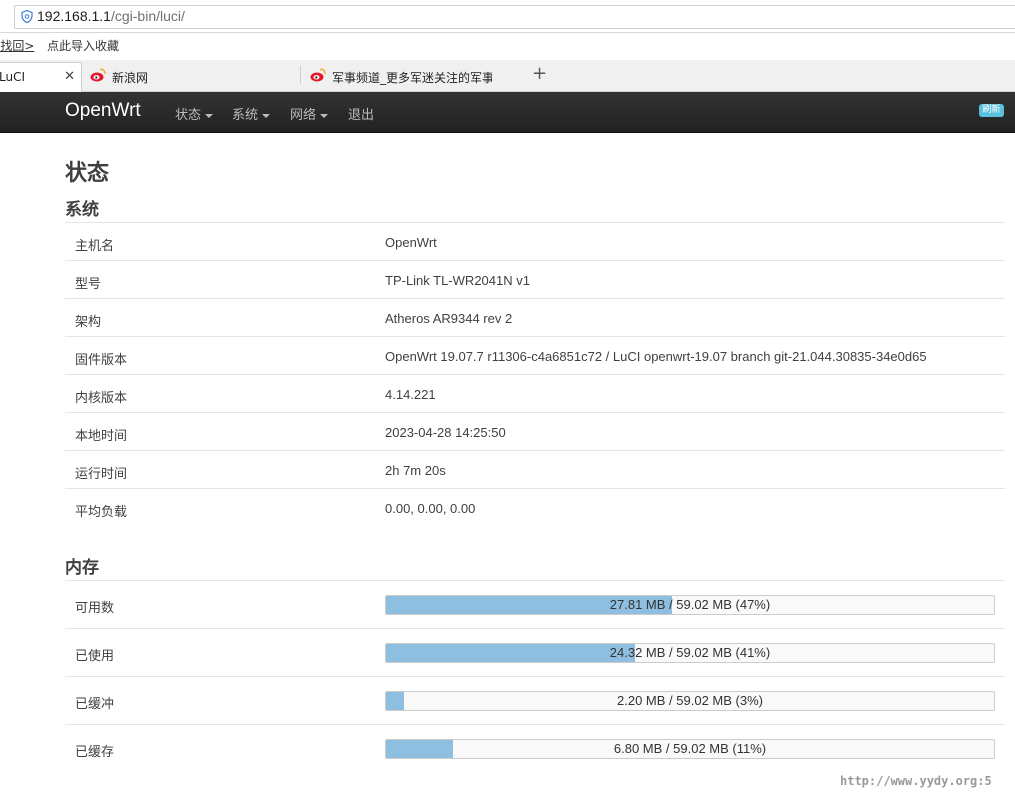 The width and height of the screenshot is (1015, 795). Describe the element at coordinates (245, 115) in the screenshot. I see `nav-system-label: 系统` at that location.